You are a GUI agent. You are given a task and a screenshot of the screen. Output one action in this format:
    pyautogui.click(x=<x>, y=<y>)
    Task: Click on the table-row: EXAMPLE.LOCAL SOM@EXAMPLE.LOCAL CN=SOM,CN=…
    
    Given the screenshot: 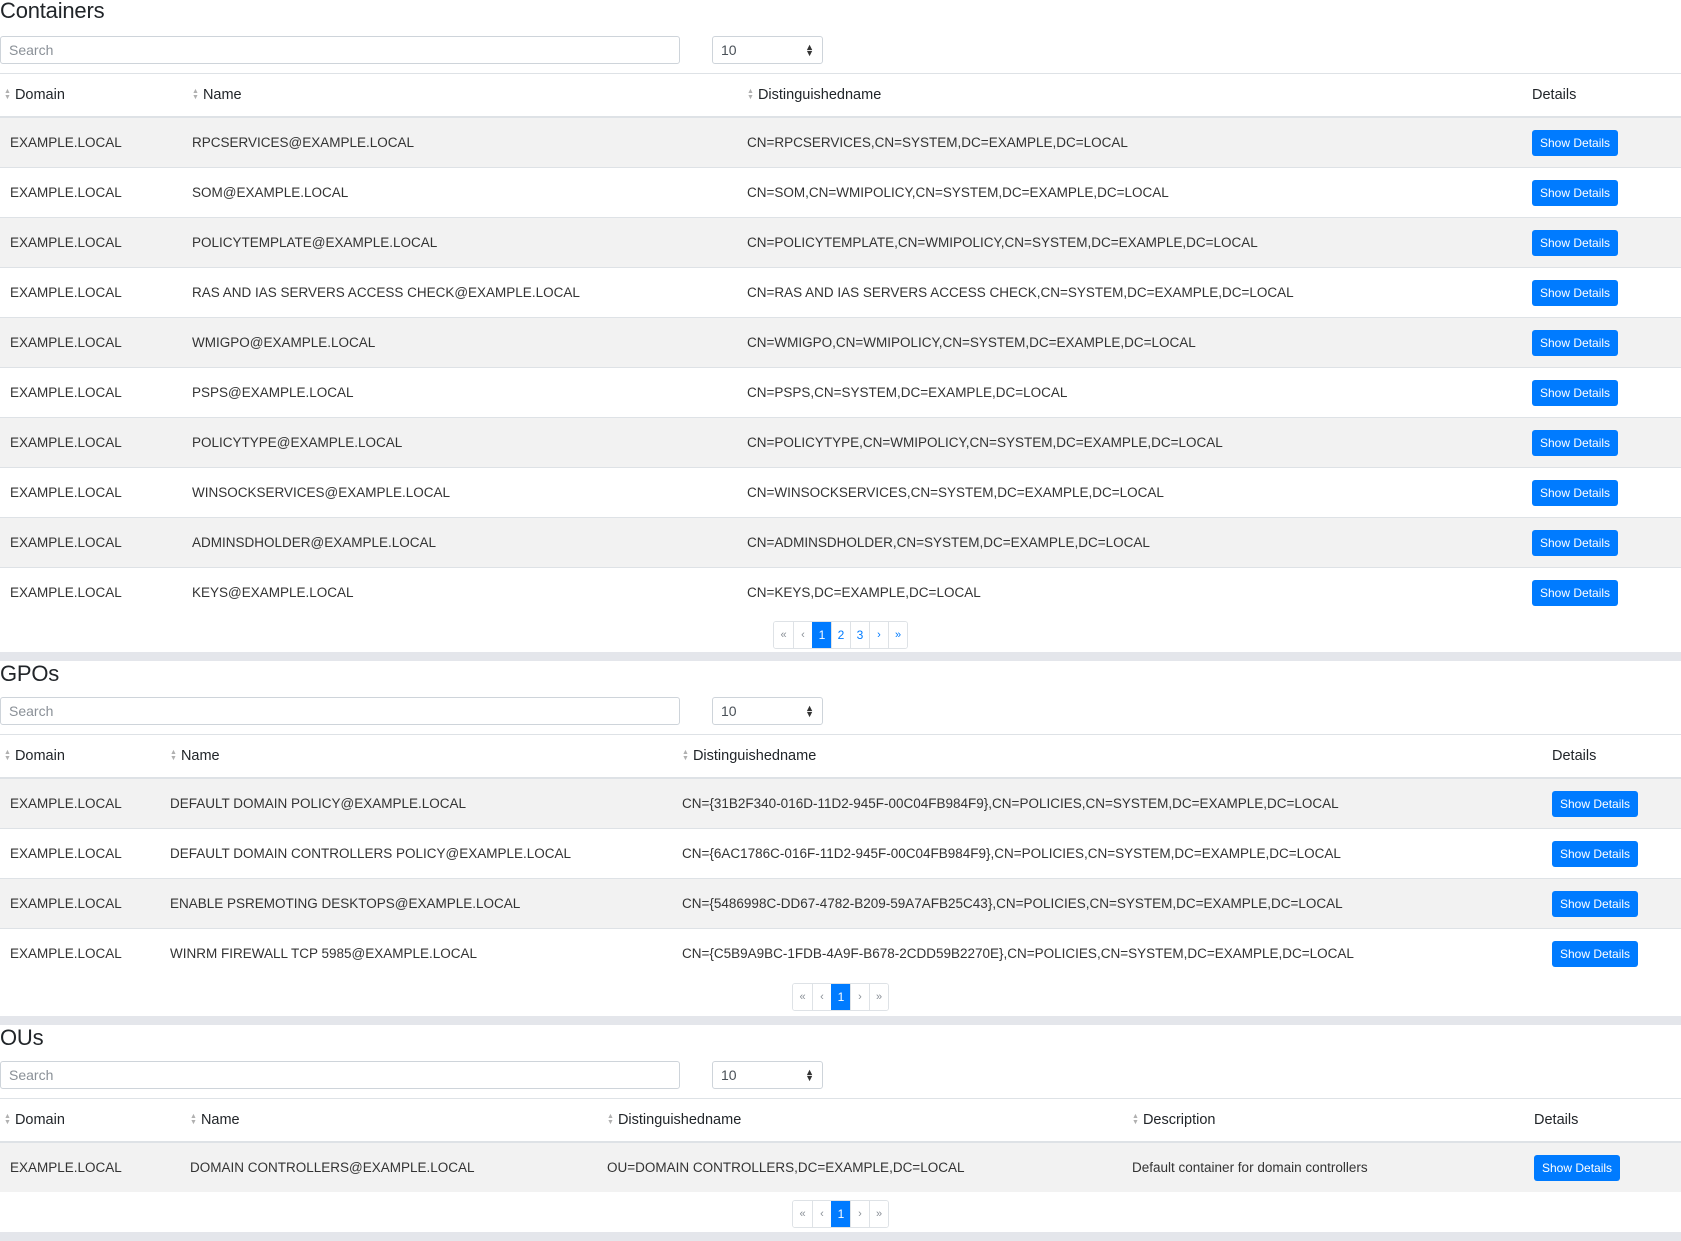 What is the action you would take?
    pyautogui.click(x=840, y=192)
    